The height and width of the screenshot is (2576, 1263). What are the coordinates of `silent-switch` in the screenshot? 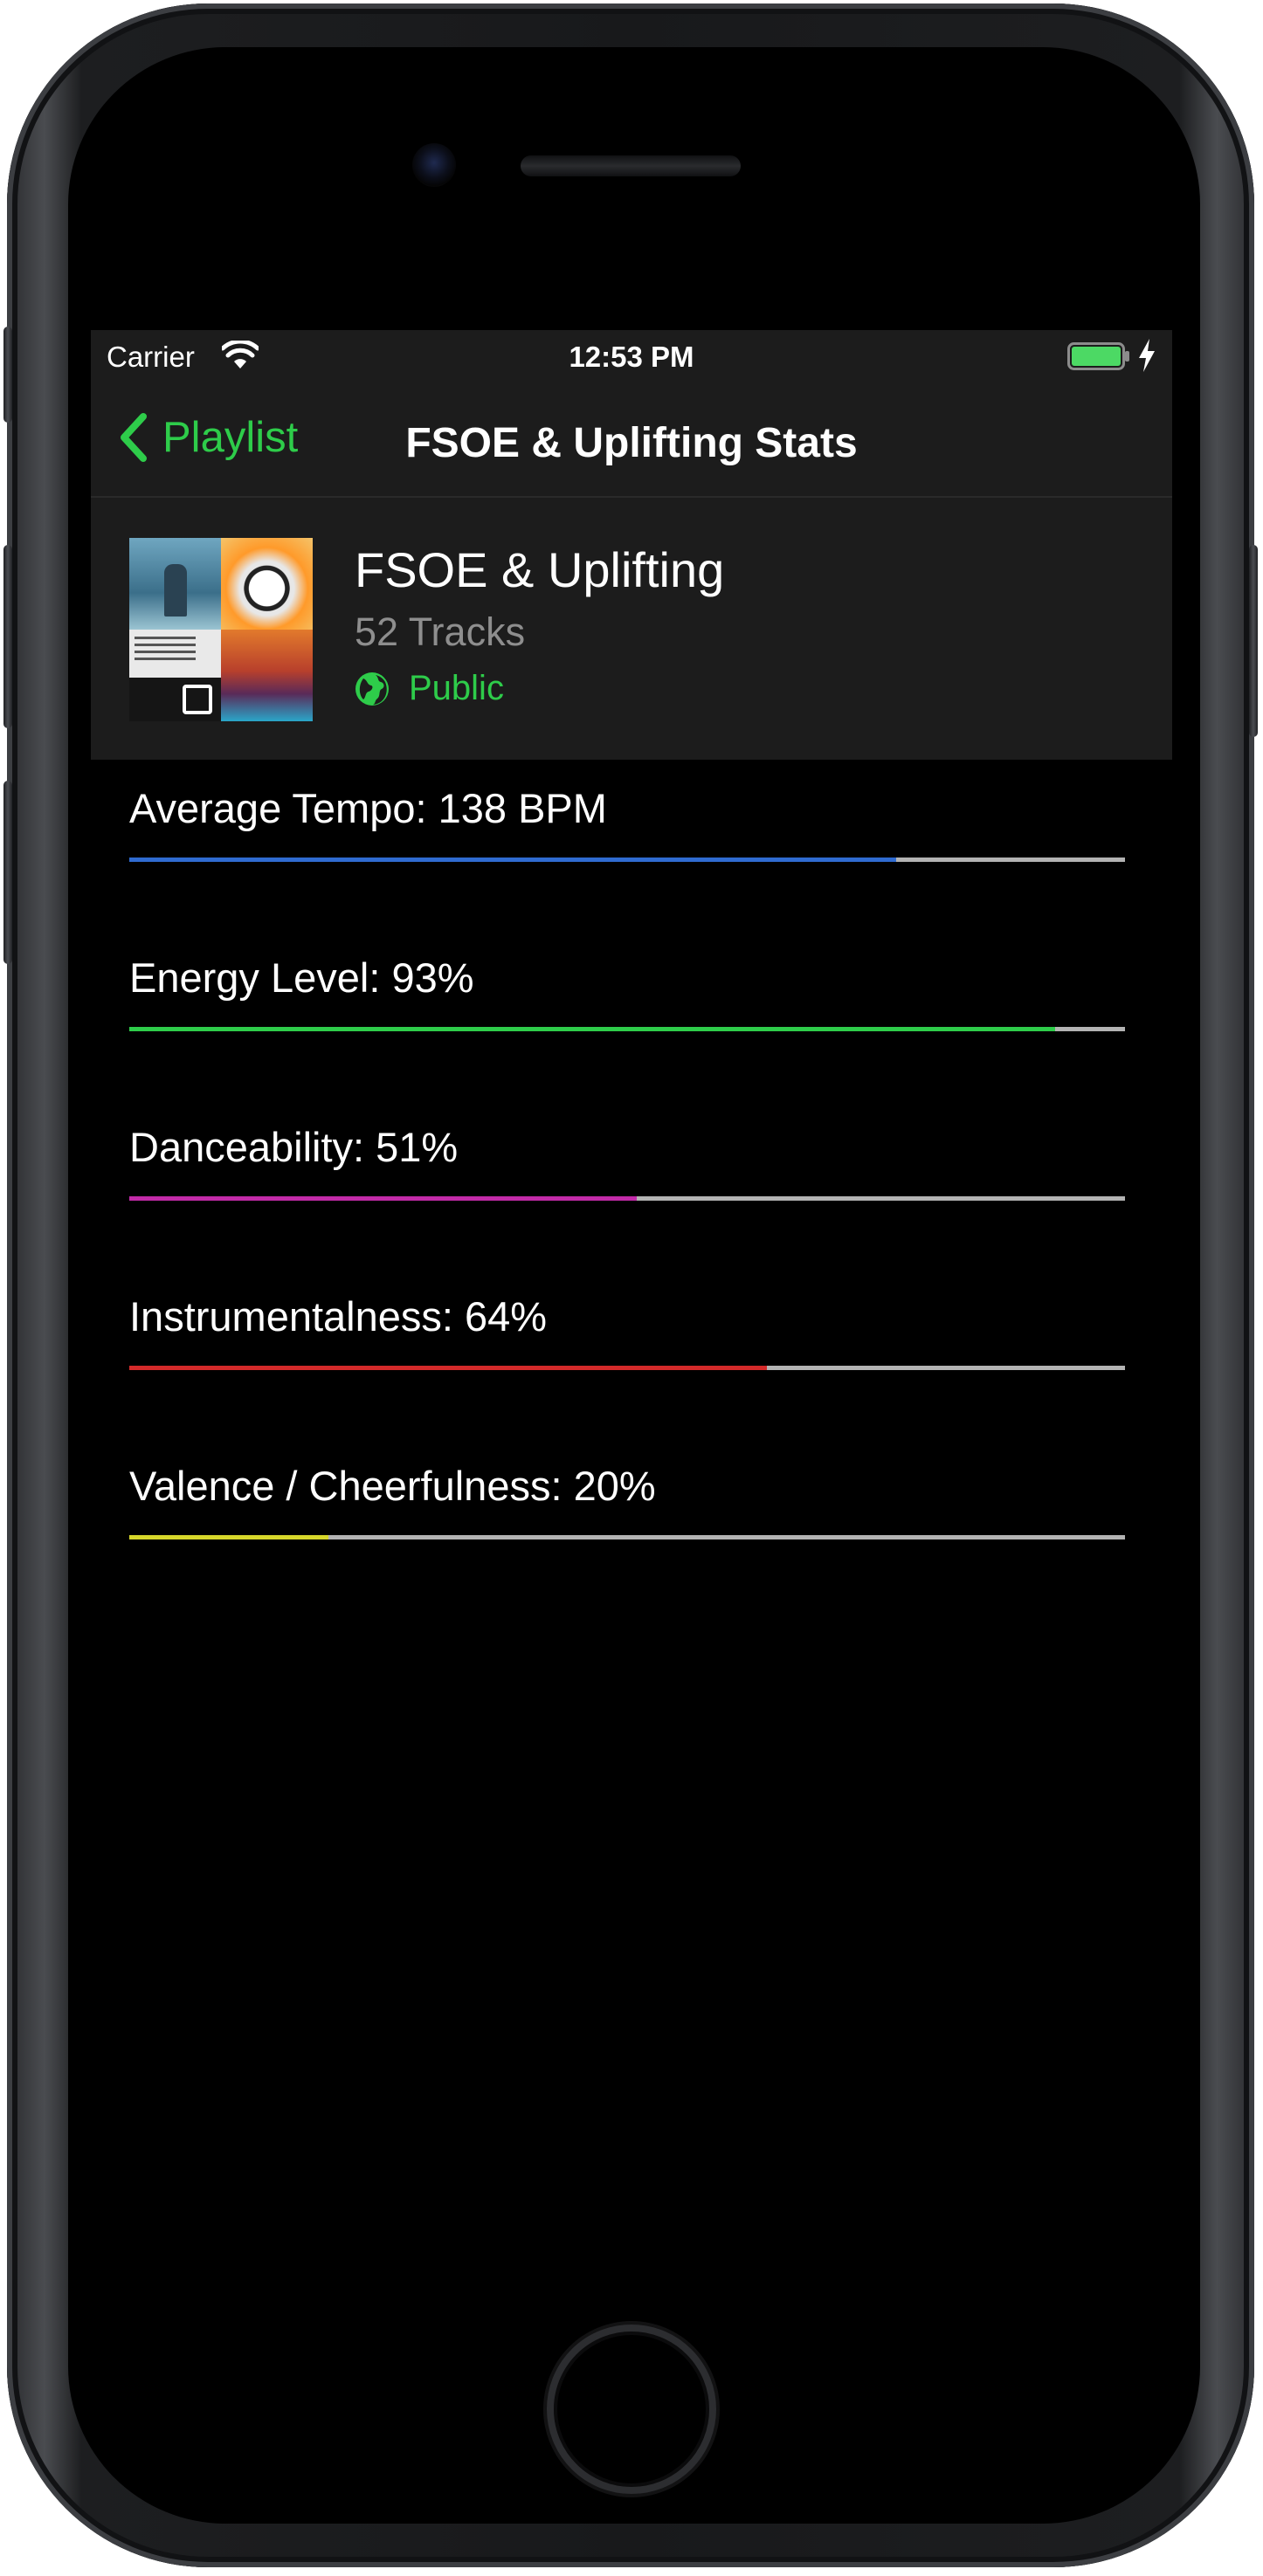 It's located at (8, 375).